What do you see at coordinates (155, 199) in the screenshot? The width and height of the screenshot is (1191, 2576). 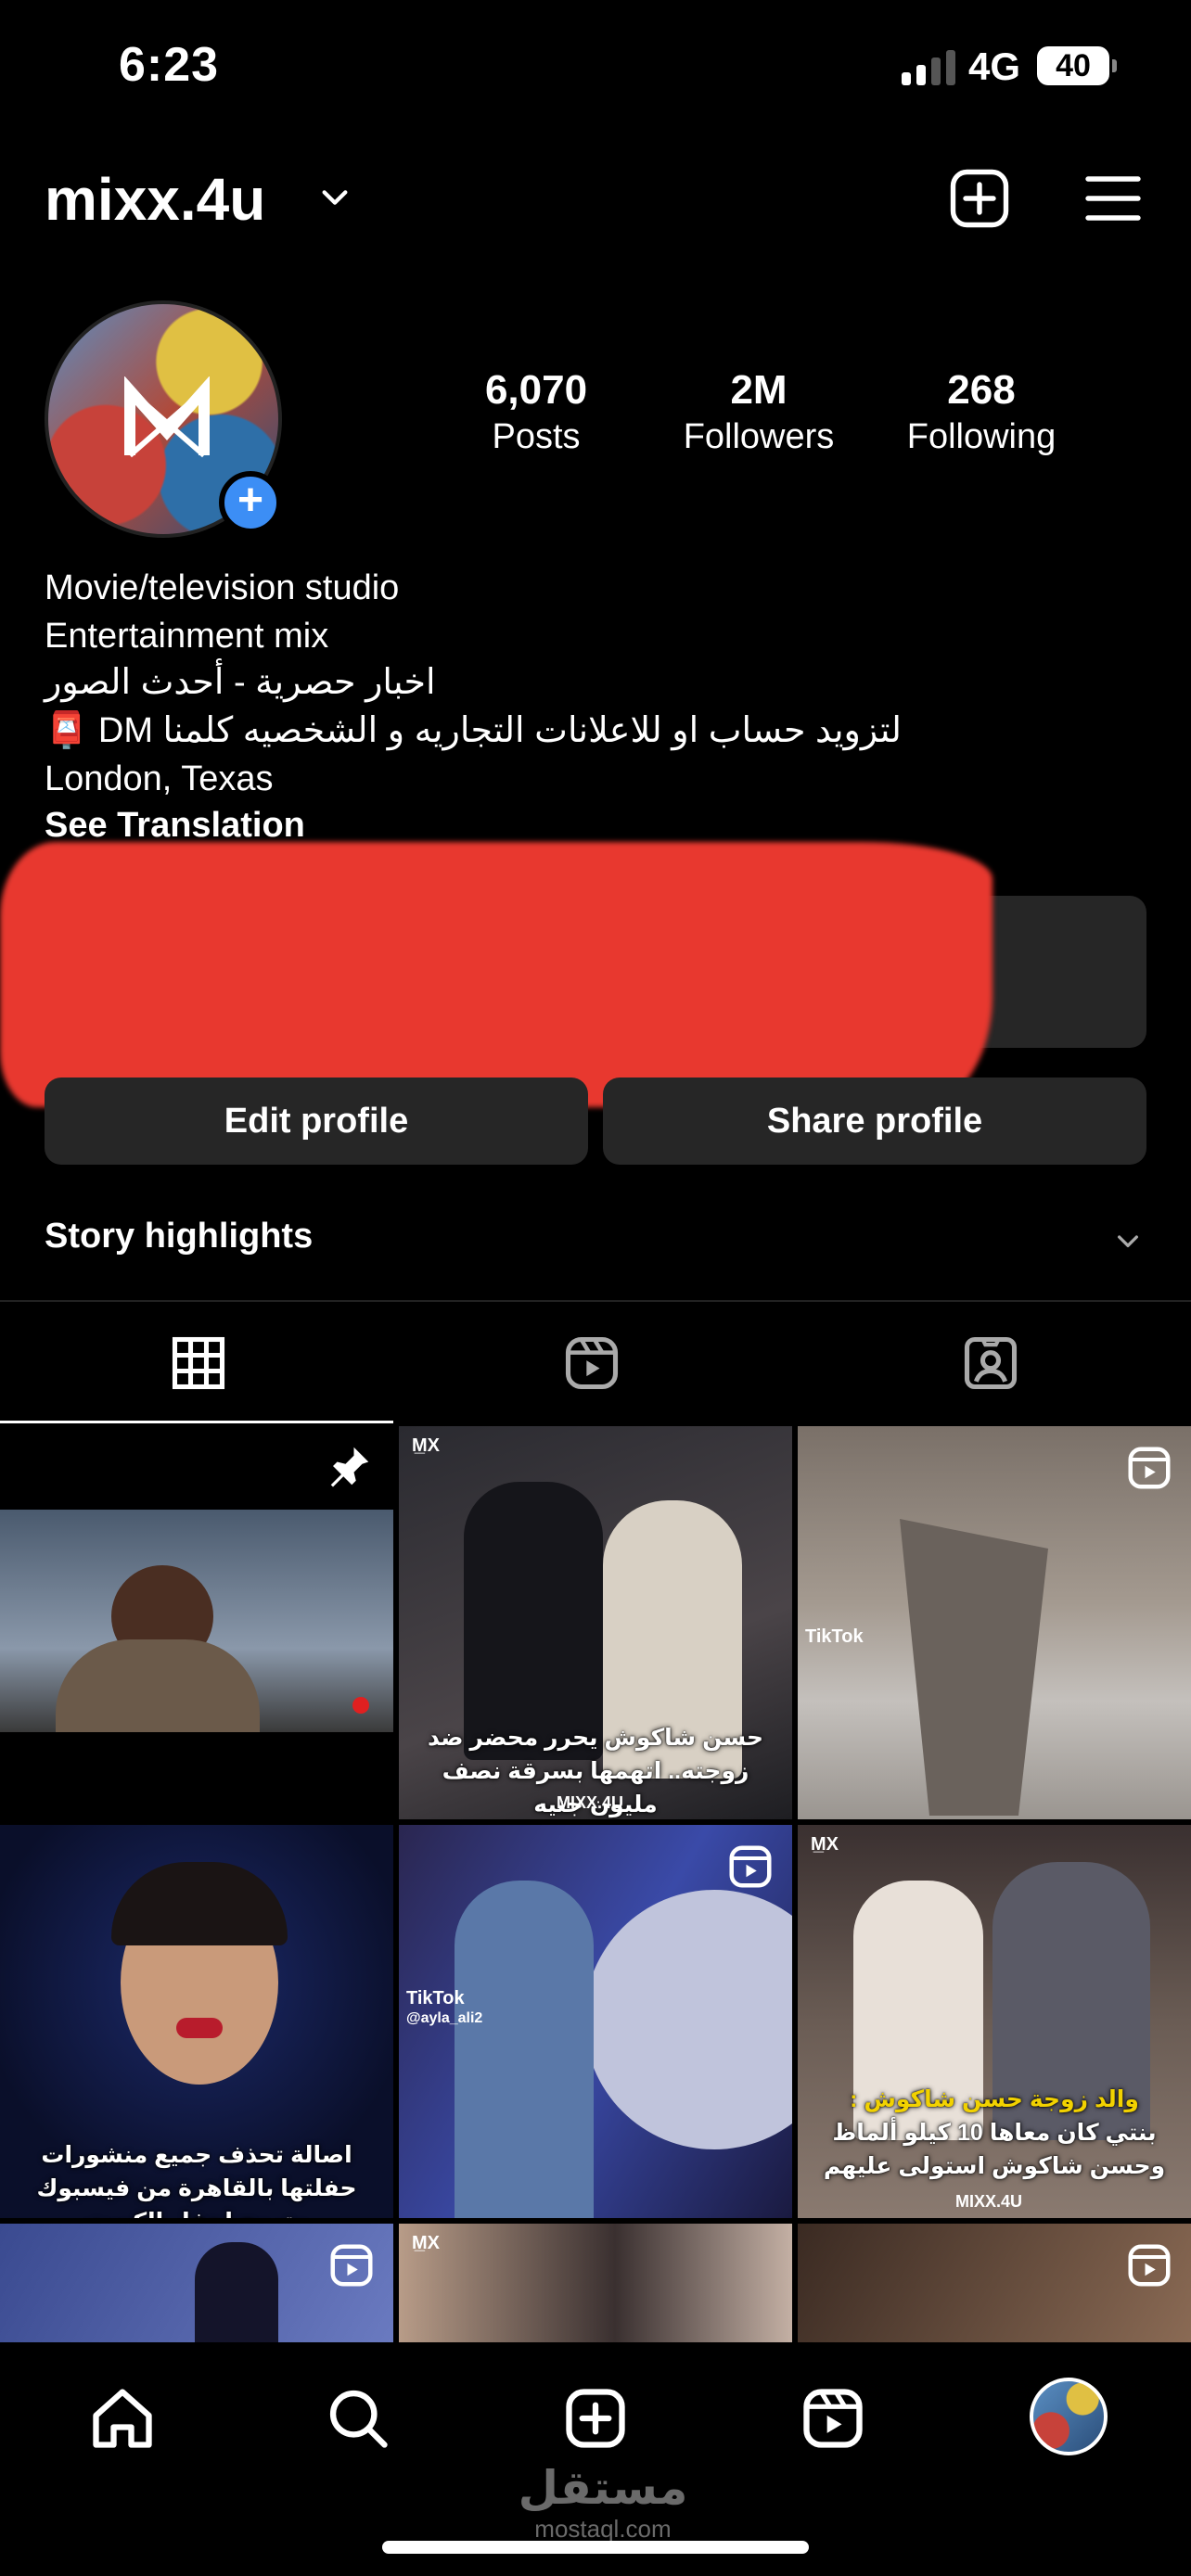 I see `account-username: mixx.4u` at bounding box center [155, 199].